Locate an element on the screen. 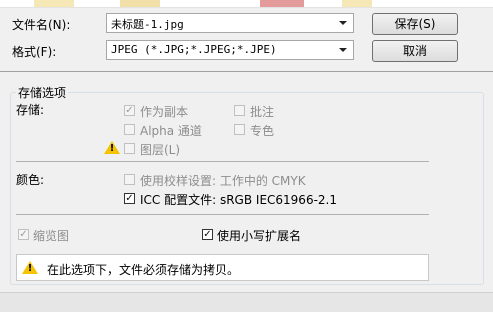 This screenshot has height=312, width=493. cancel-button: 取消 is located at coordinates (415, 51).